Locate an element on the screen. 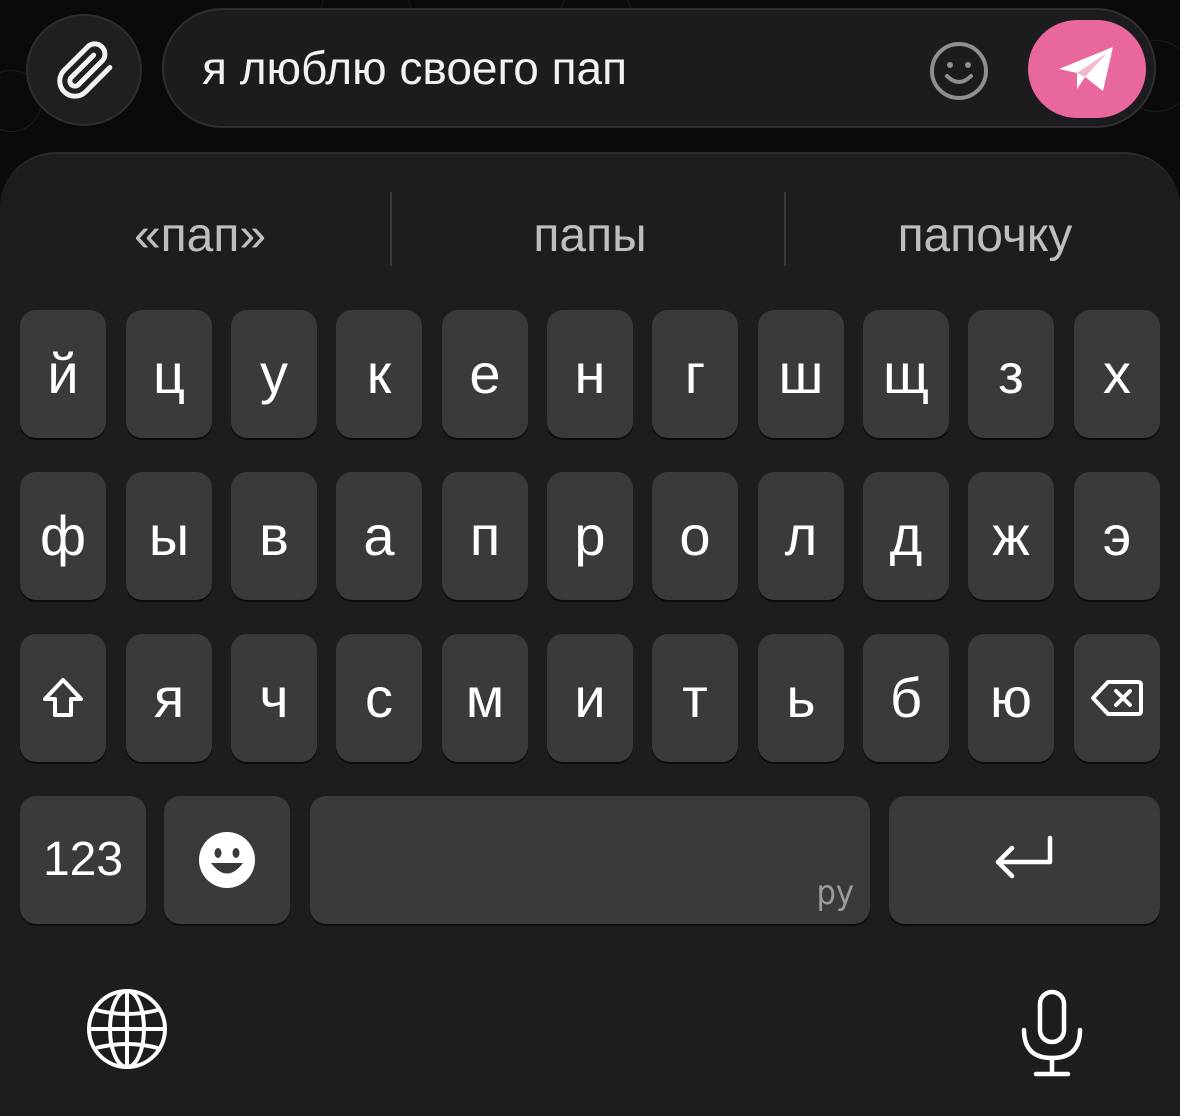 The image size is (1180, 1116). send-button is located at coordinates (1087, 69).